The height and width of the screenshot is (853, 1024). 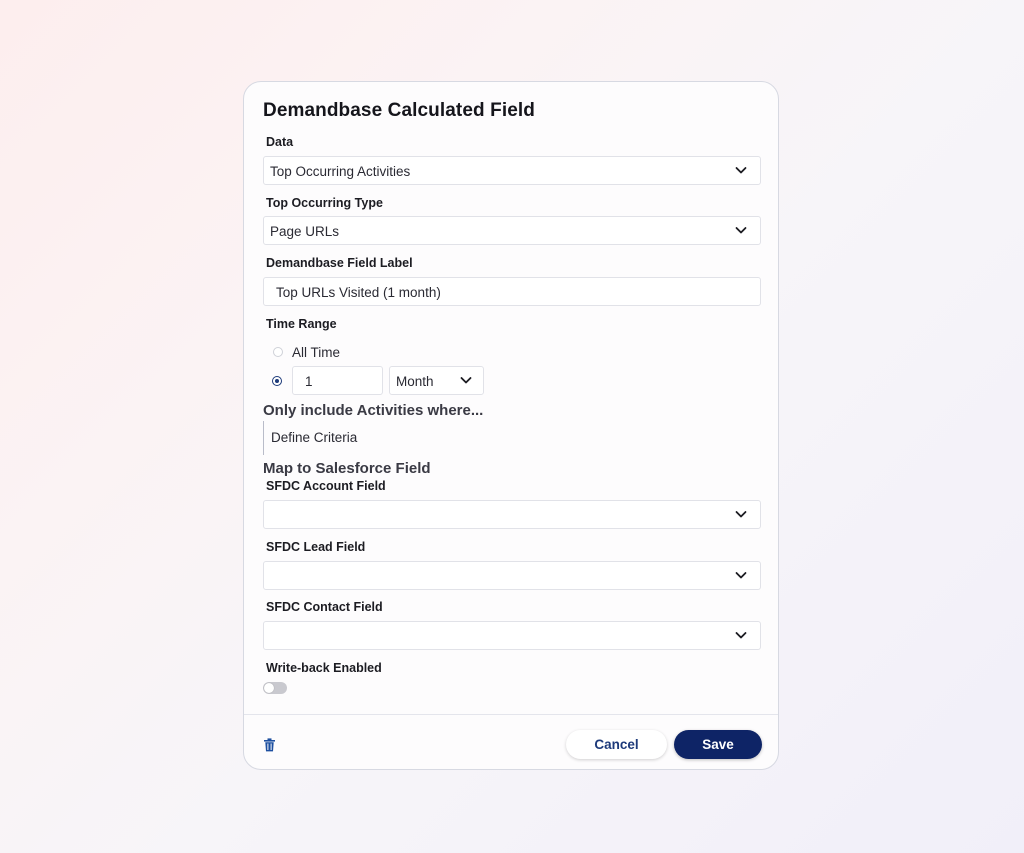 What do you see at coordinates (275, 688) in the screenshot?
I see `writeback-toggle` at bounding box center [275, 688].